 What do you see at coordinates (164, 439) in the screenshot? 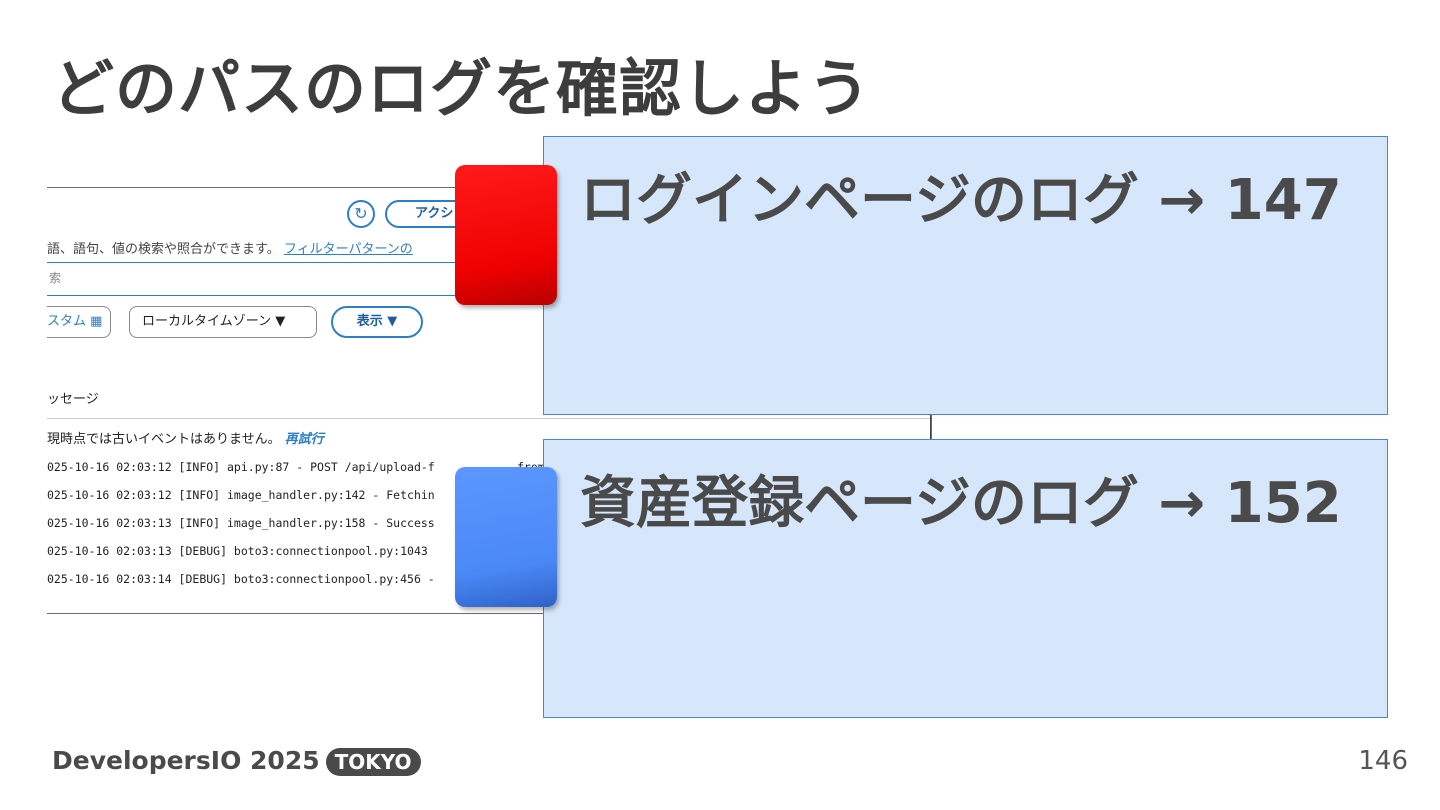
I see `notice-text: 現時点では古いイベントはありません。` at bounding box center [164, 439].